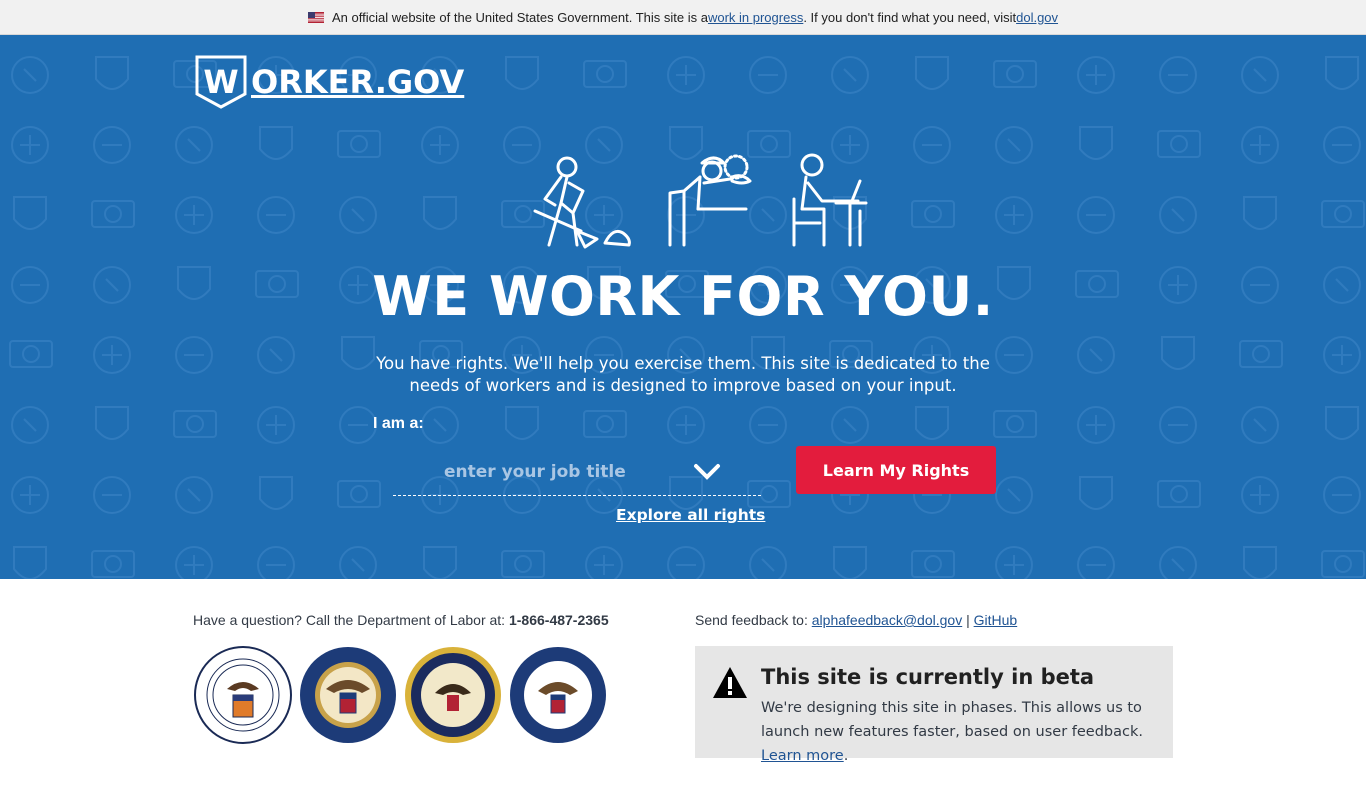  Describe the element at coordinates (243, 695) in the screenshot. I see `department-of-labor-seal` at that location.